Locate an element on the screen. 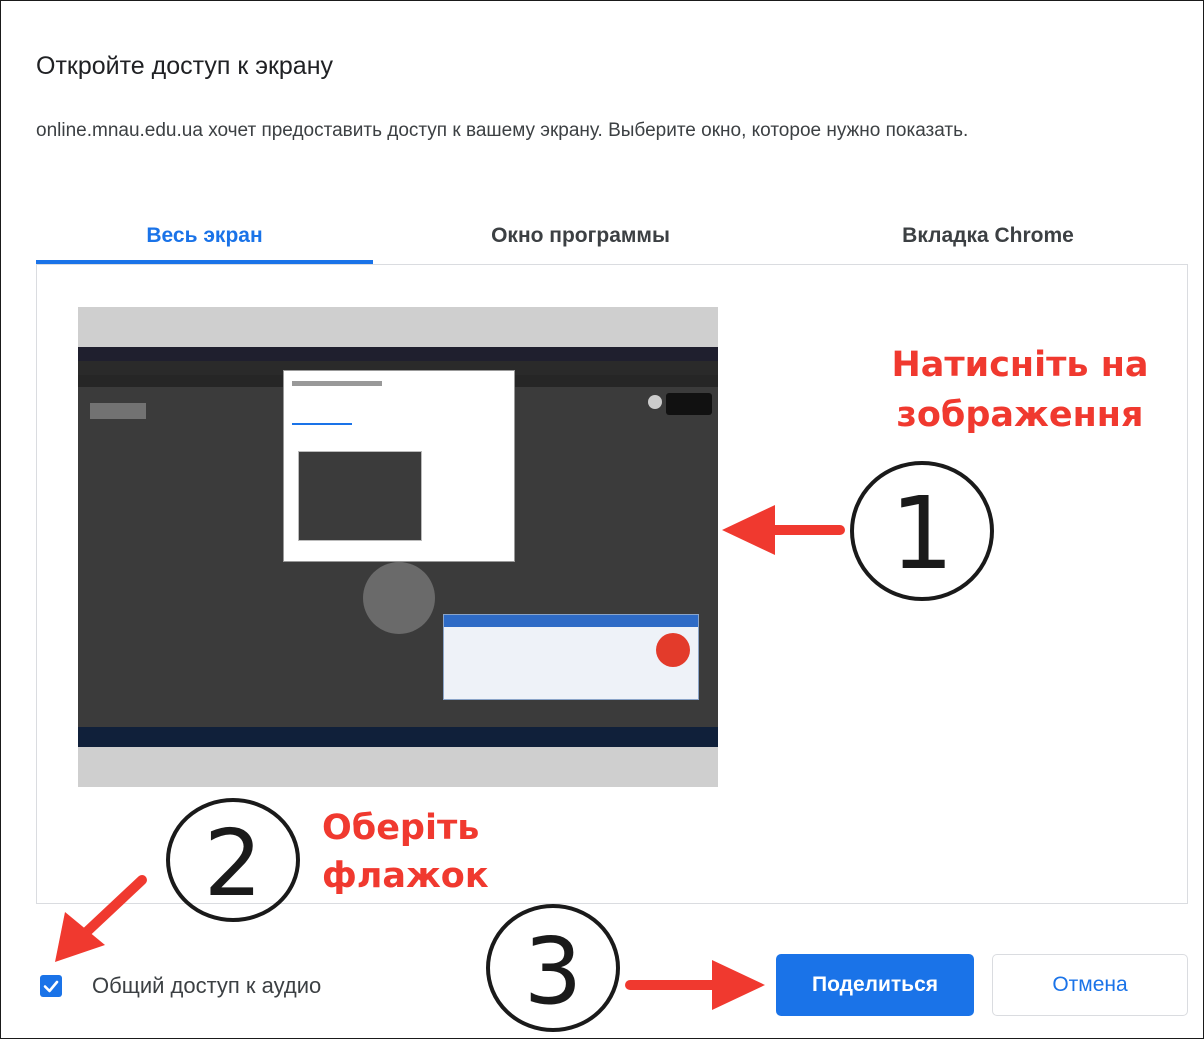  preview-avatar is located at coordinates (655, 402).